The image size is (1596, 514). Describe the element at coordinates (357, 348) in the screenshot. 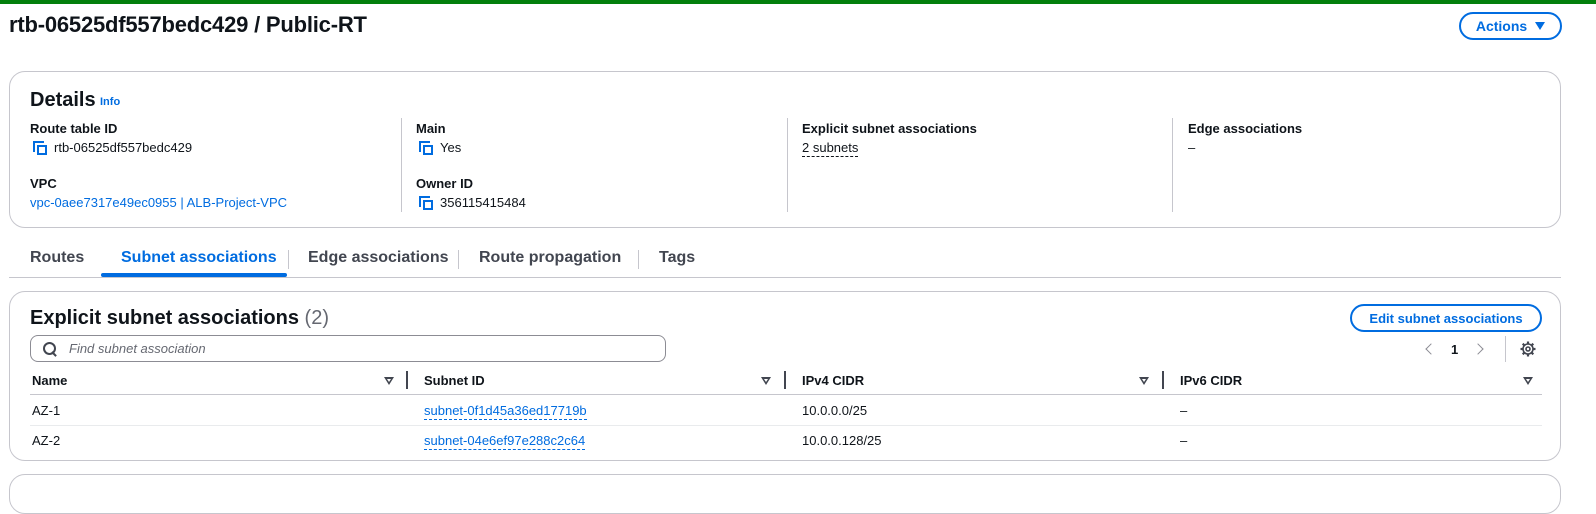

I see `search-input` at that location.